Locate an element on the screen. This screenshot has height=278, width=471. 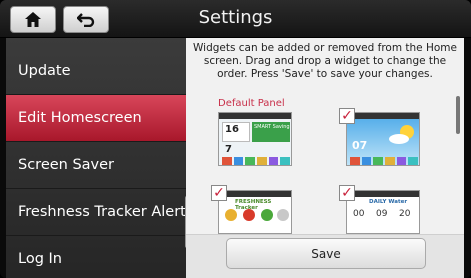
sidebar-item-update: Update is located at coordinates (96, 71).